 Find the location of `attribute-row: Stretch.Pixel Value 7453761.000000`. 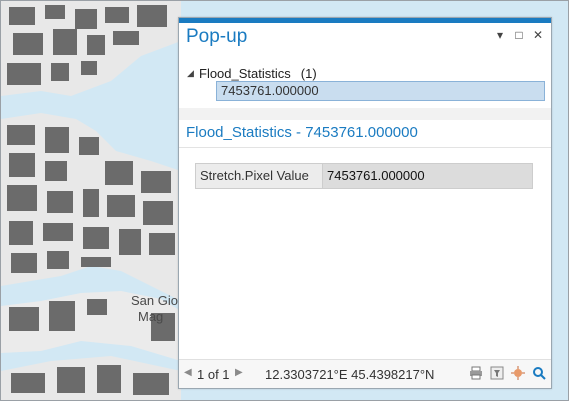

attribute-row: Stretch.Pixel Value 7453761.000000 is located at coordinates (364, 176).